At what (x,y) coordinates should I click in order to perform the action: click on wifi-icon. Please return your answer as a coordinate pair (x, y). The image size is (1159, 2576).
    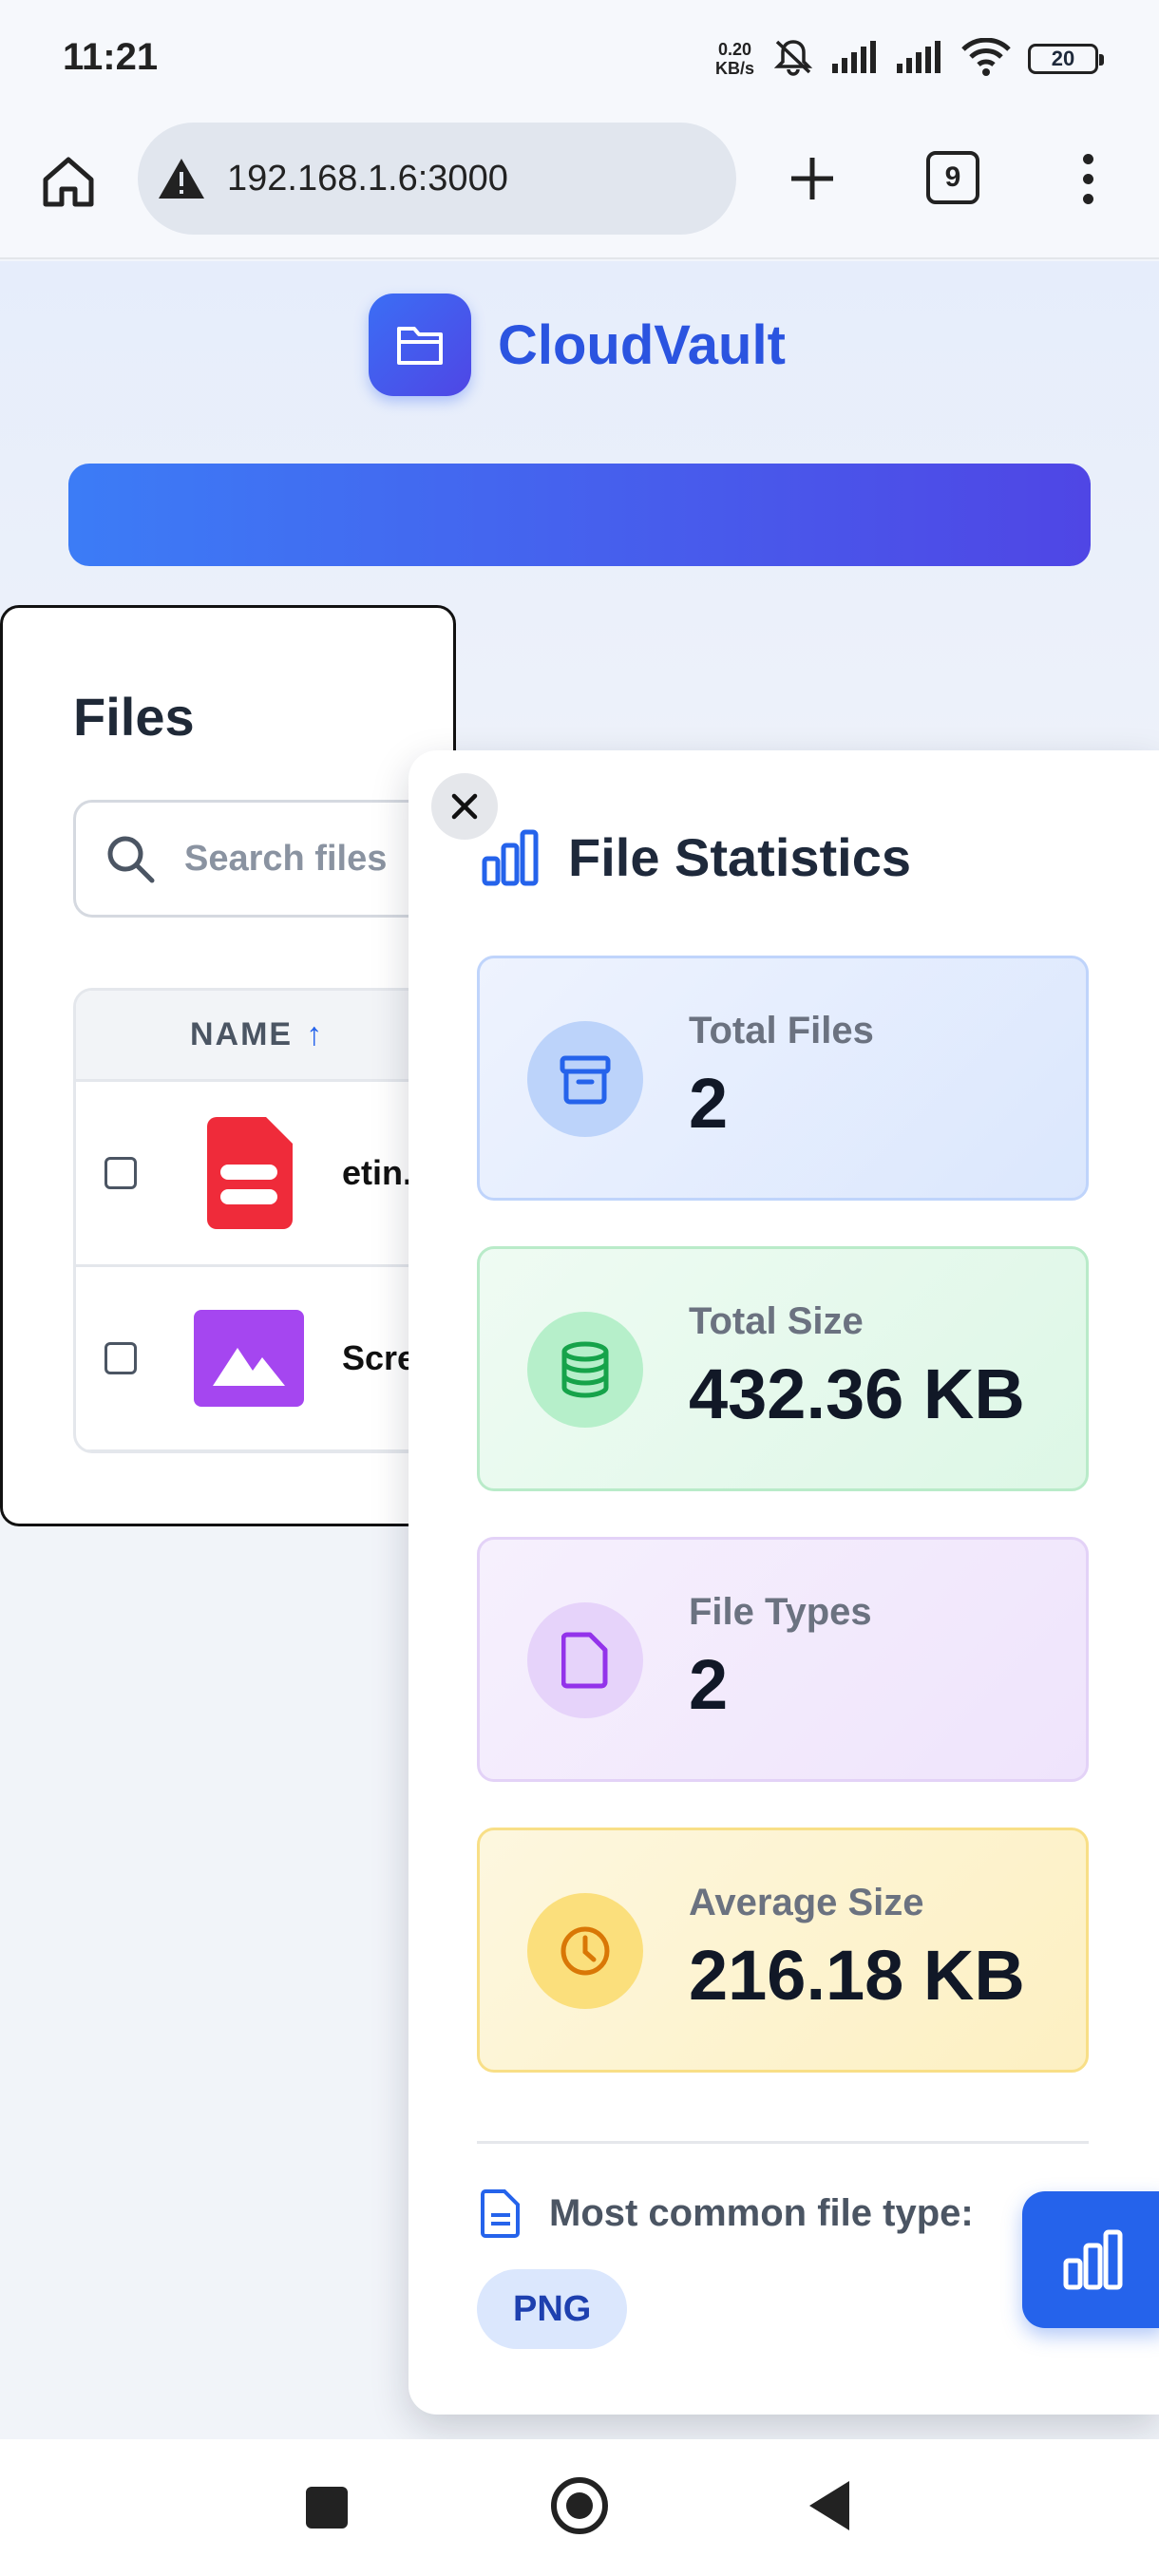
    Looking at the image, I should click on (986, 59).